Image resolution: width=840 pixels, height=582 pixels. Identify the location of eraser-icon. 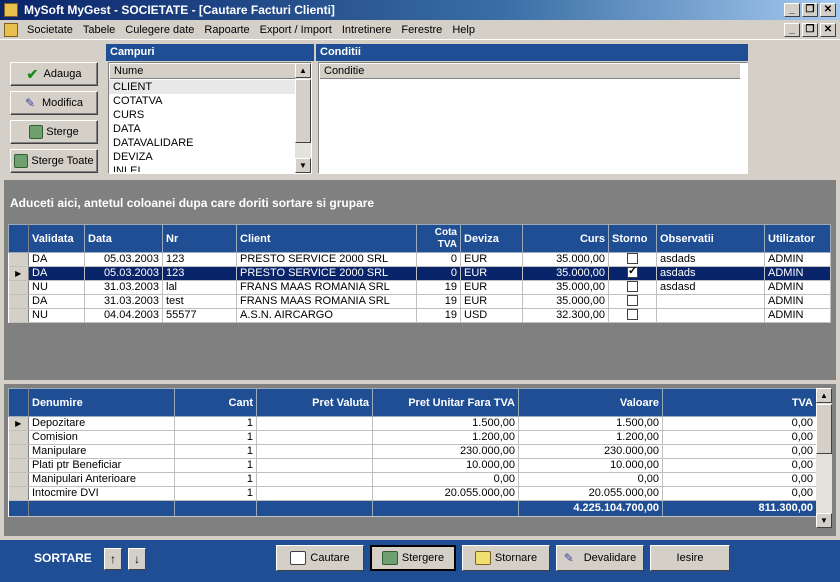
(389, 558).